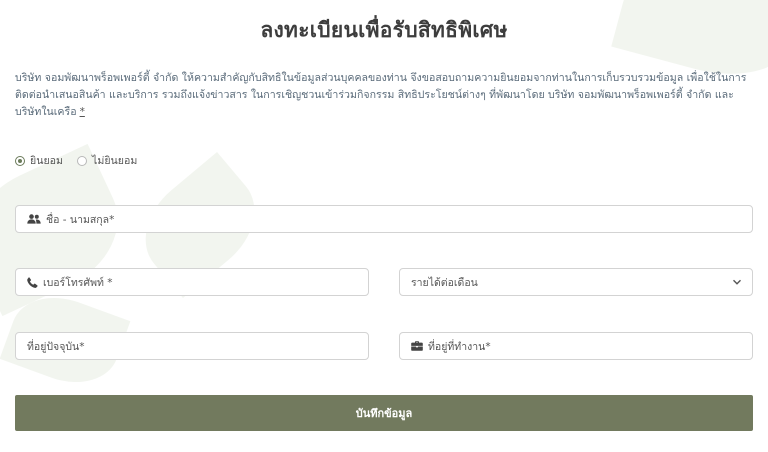 The image size is (768, 452). I want to click on consent-radio-group: ยินยอม ไม่ยินยอม, so click(76, 160).